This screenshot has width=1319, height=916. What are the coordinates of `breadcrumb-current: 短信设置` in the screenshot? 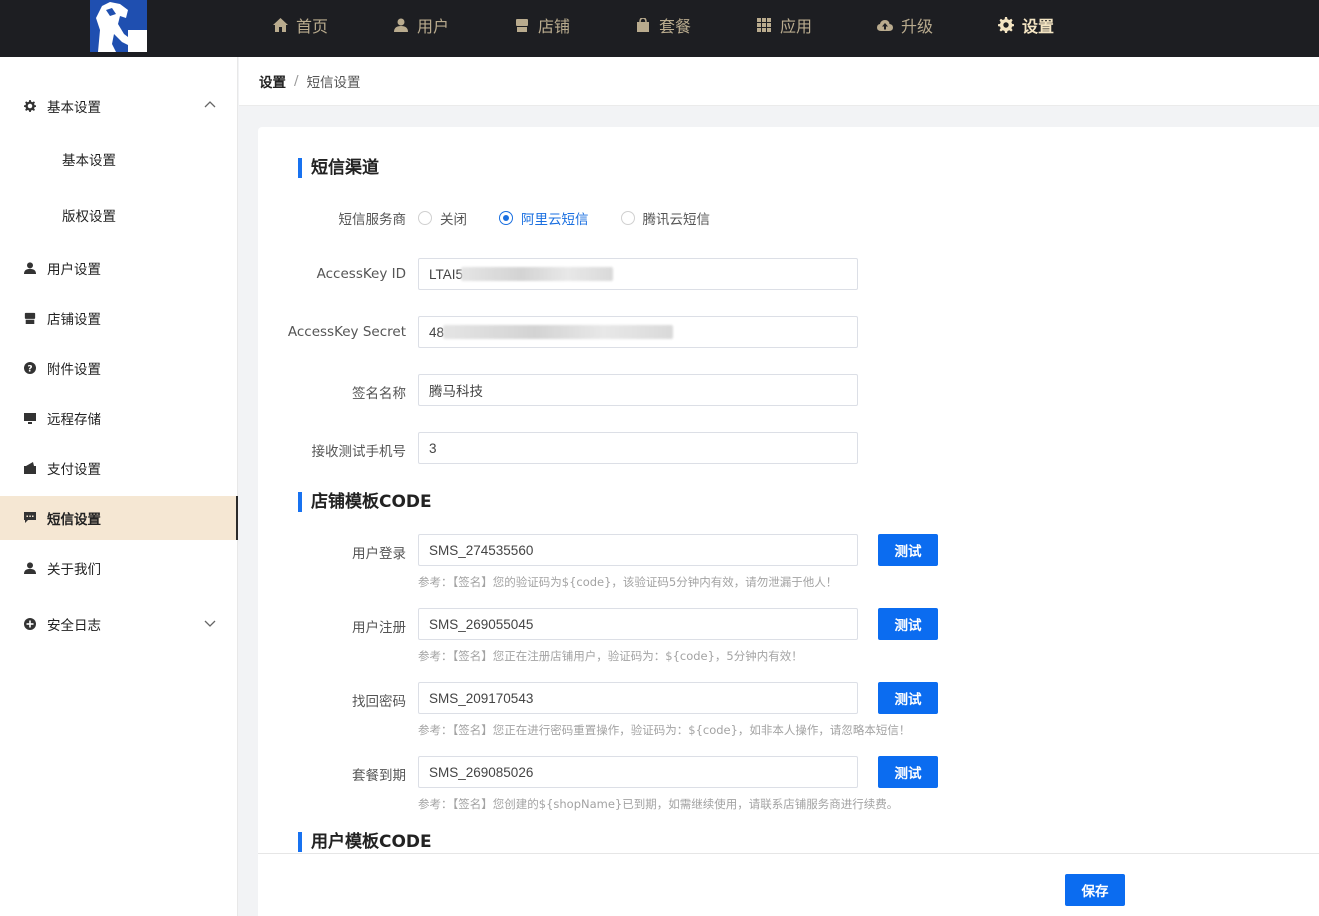 It's located at (333, 83).